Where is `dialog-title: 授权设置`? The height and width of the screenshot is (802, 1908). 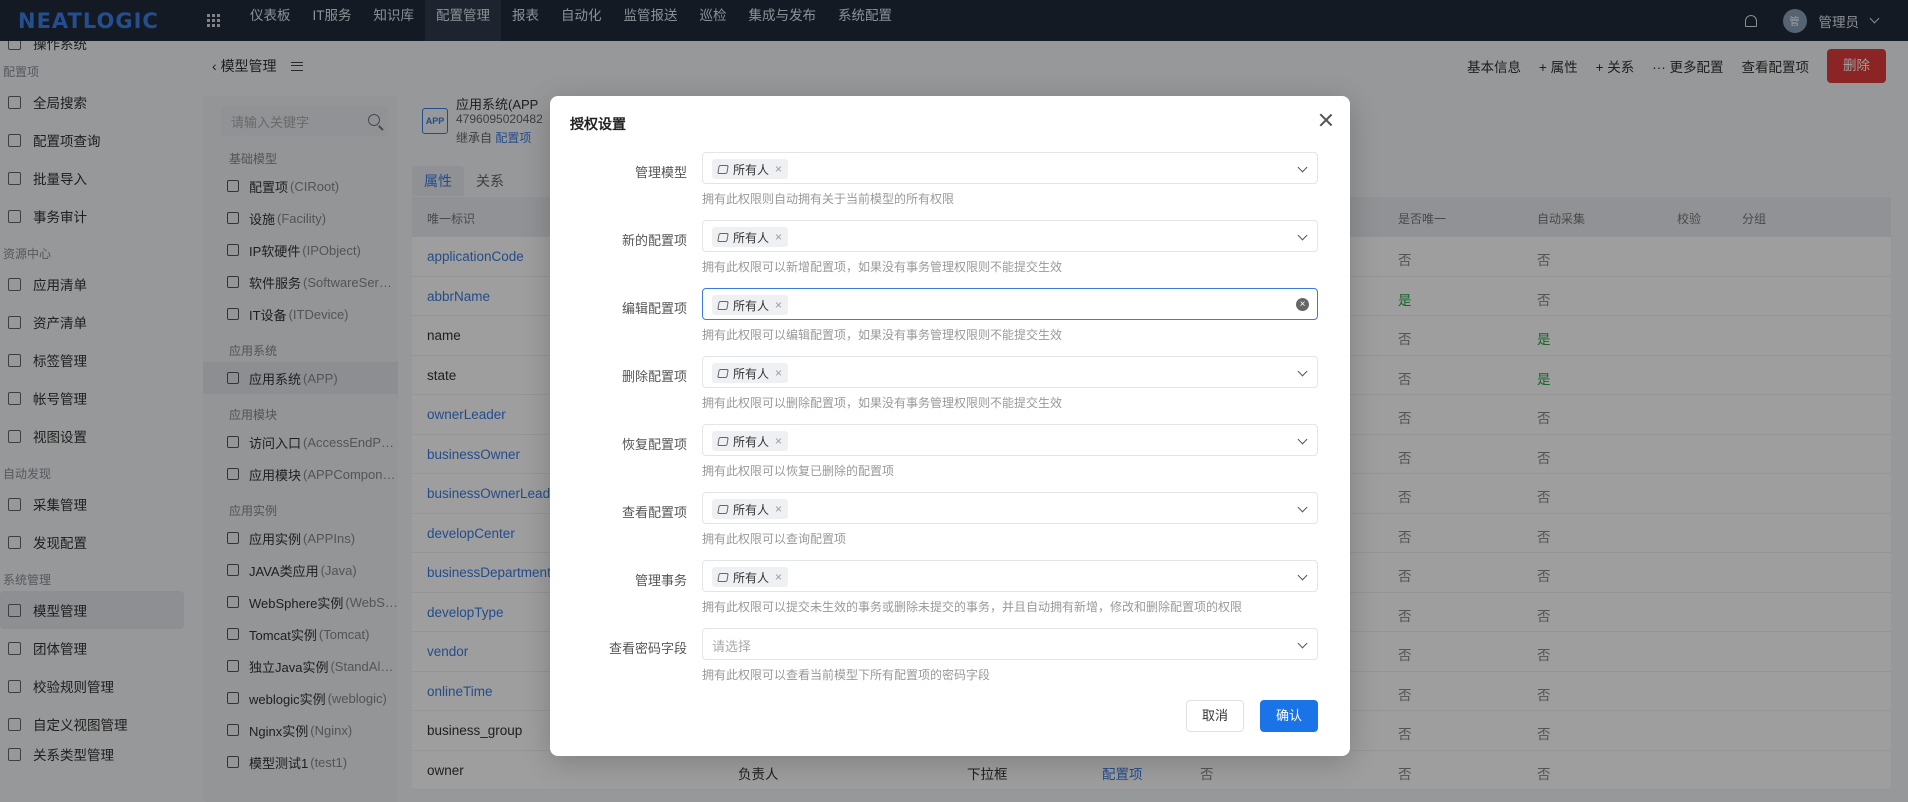
dialog-title: 授权设置 is located at coordinates (598, 124).